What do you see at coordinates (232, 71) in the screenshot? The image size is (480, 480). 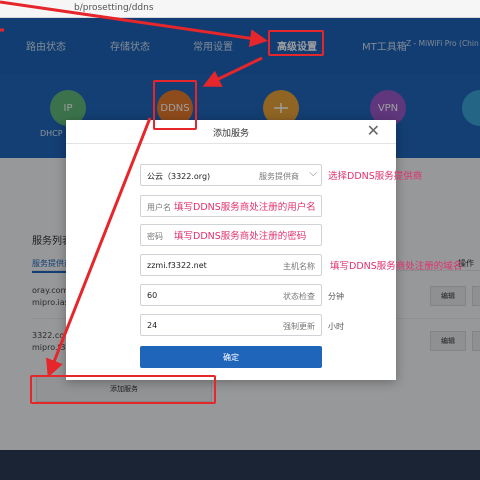 I see `arrow-to-ddns` at bounding box center [232, 71].